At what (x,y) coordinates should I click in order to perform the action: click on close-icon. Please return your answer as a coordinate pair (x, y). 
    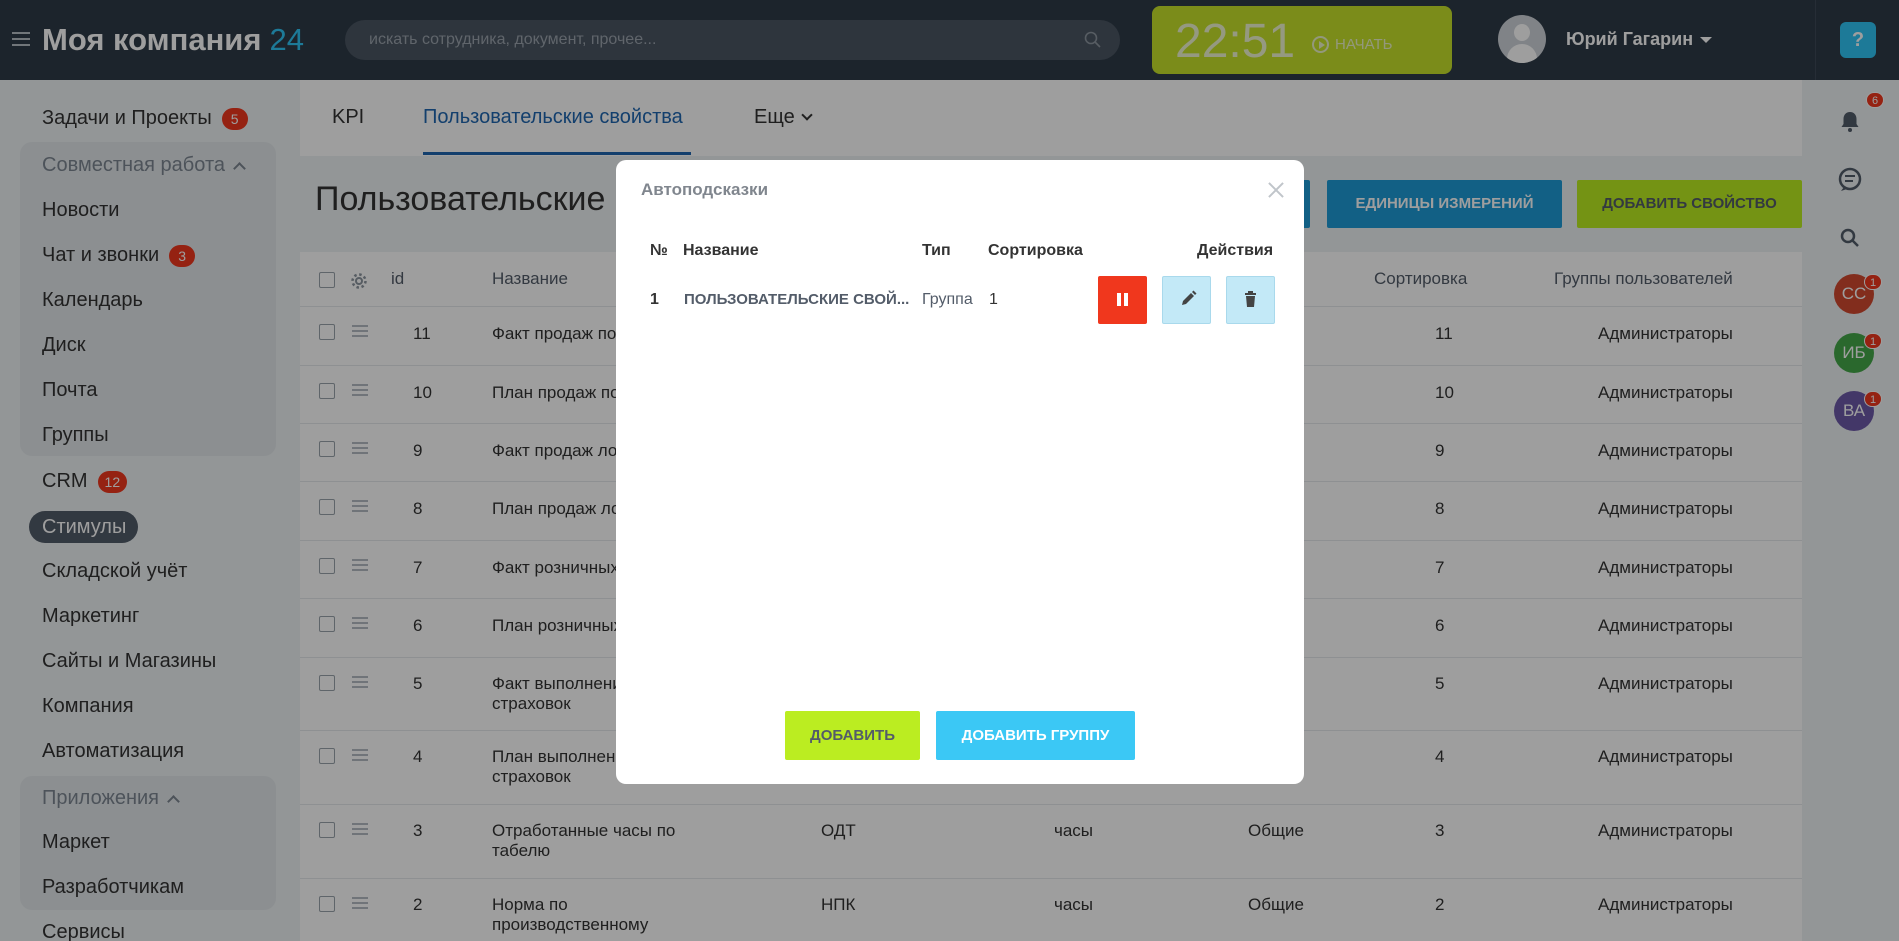
    Looking at the image, I should click on (1276, 190).